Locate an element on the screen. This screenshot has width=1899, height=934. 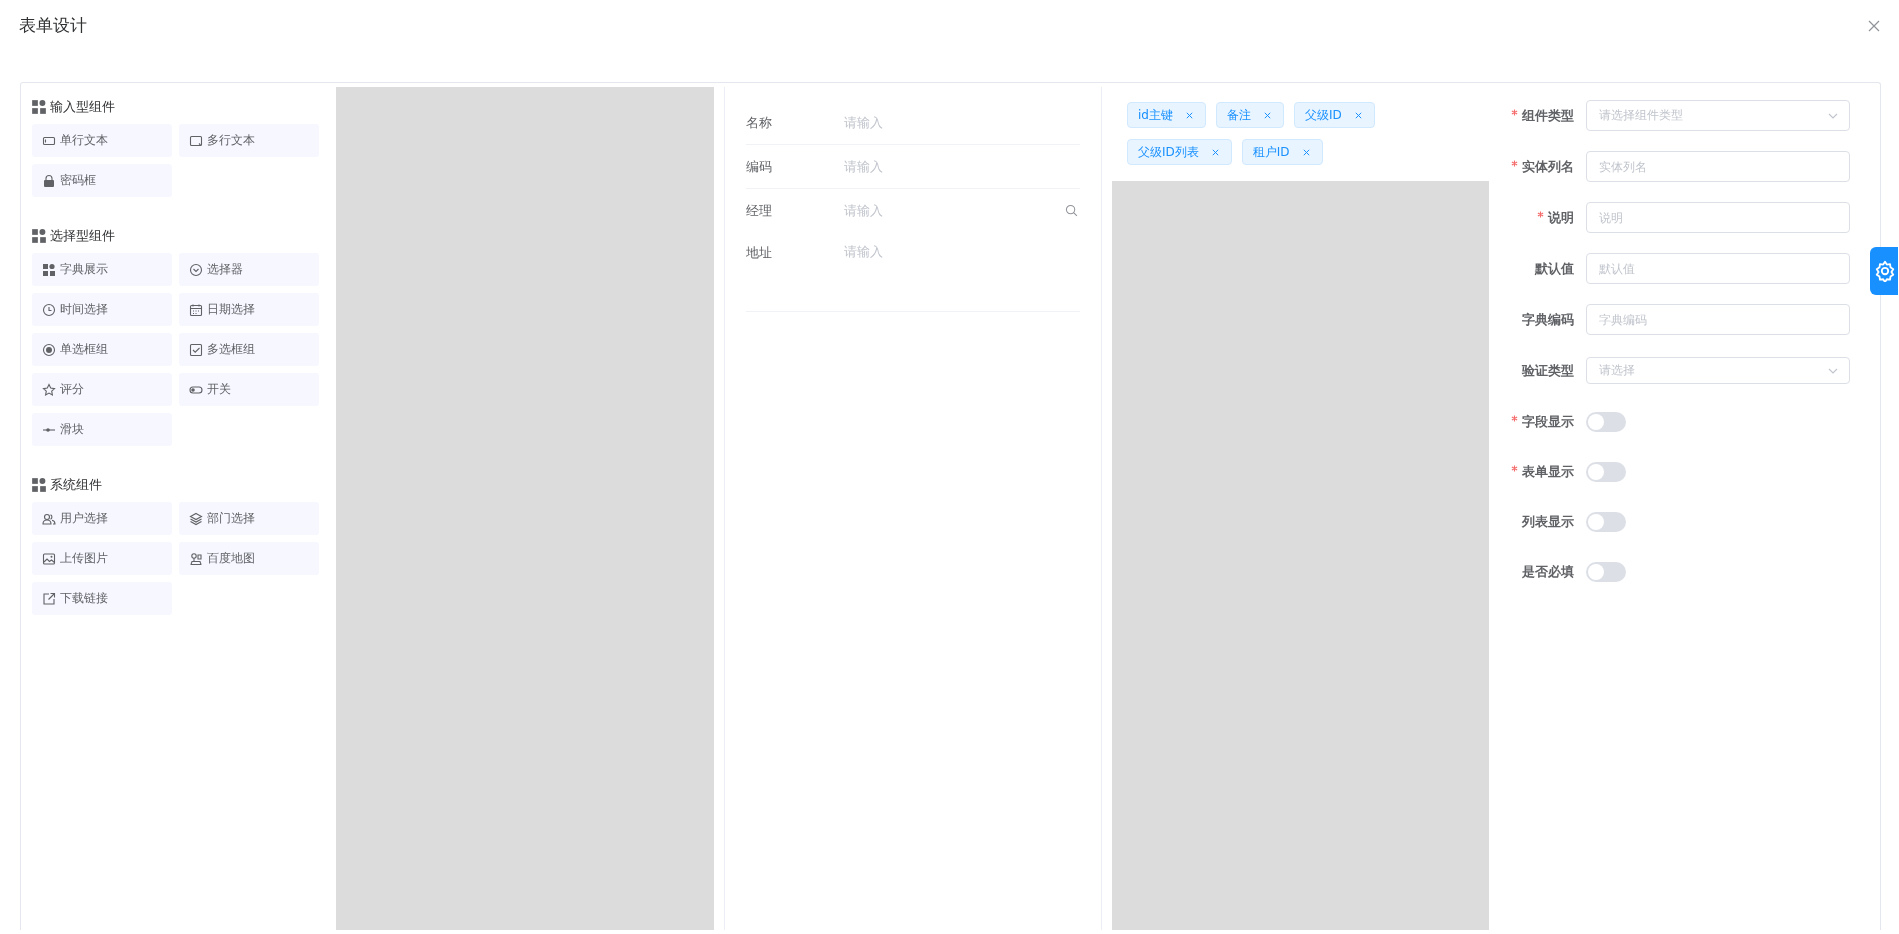
component-item: 密码框 is located at coordinates (102, 180).